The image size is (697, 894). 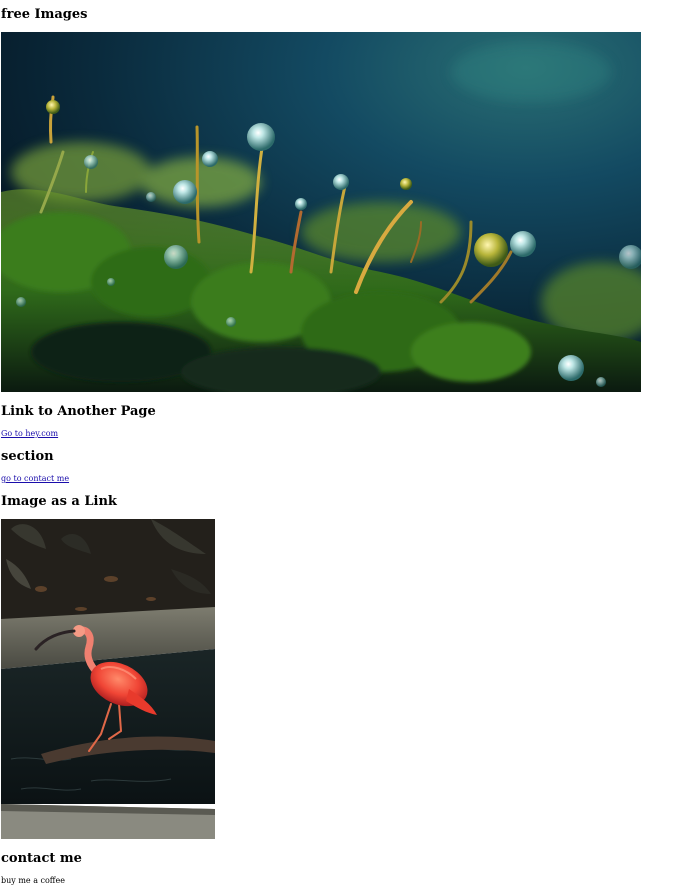 What do you see at coordinates (29, 434) in the screenshot?
I see `link-go-to-hey: Go to hey.com` at bounding box center [29, 434].